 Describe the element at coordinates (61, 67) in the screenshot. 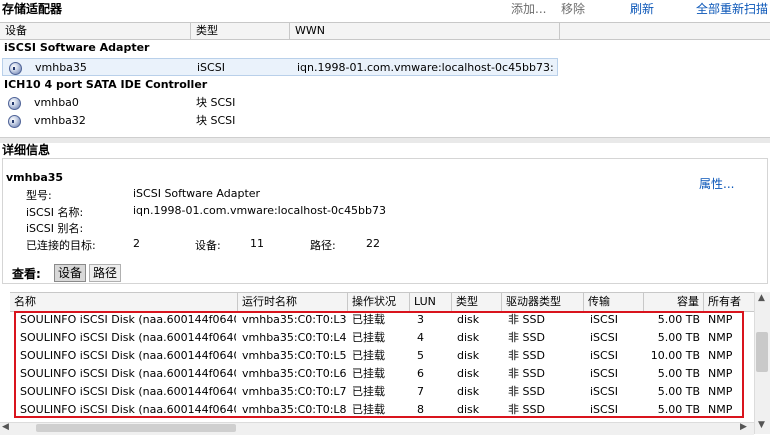

I see `adapter-device: vmhba35` at that location.